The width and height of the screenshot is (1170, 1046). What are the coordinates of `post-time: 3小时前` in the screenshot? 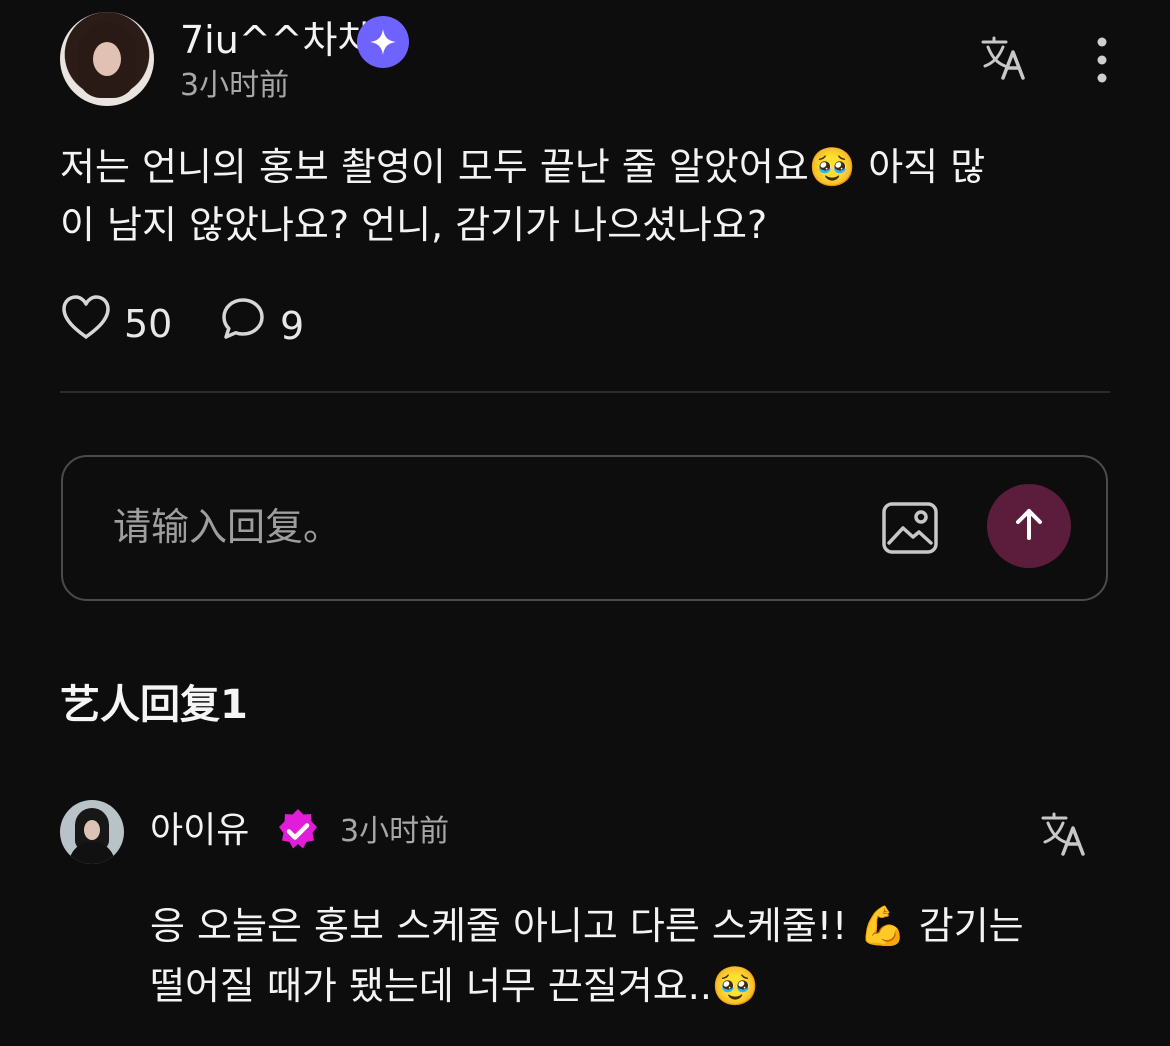 It's located at (235, 85).